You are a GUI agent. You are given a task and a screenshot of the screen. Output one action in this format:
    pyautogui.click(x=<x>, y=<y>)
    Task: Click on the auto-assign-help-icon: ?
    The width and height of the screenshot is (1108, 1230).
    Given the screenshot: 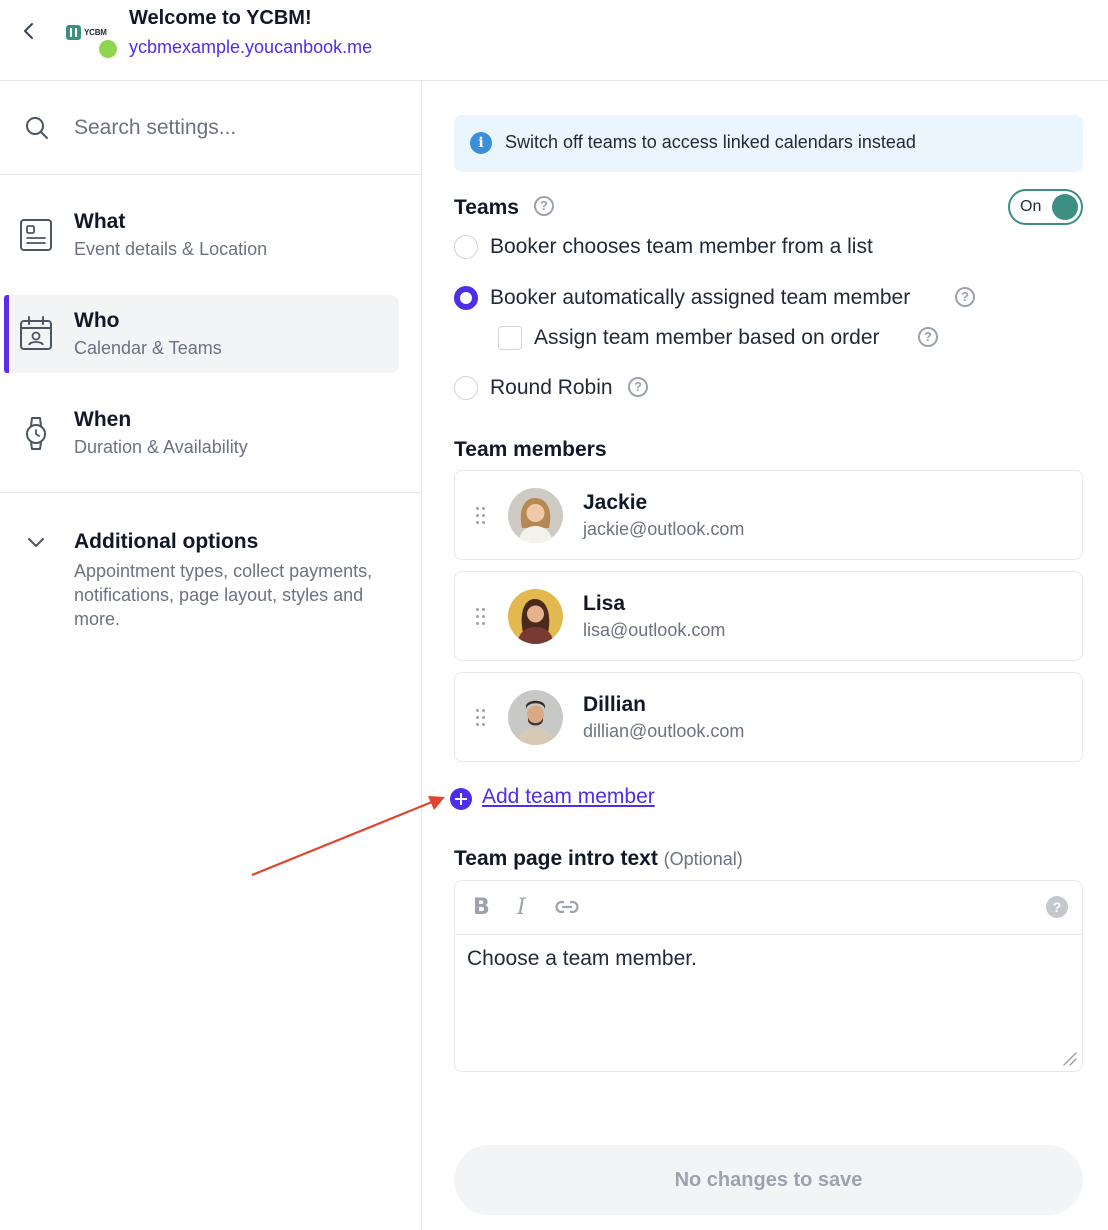 What is the action you would take?
    pyautogui.click(x=965, y=297)
    